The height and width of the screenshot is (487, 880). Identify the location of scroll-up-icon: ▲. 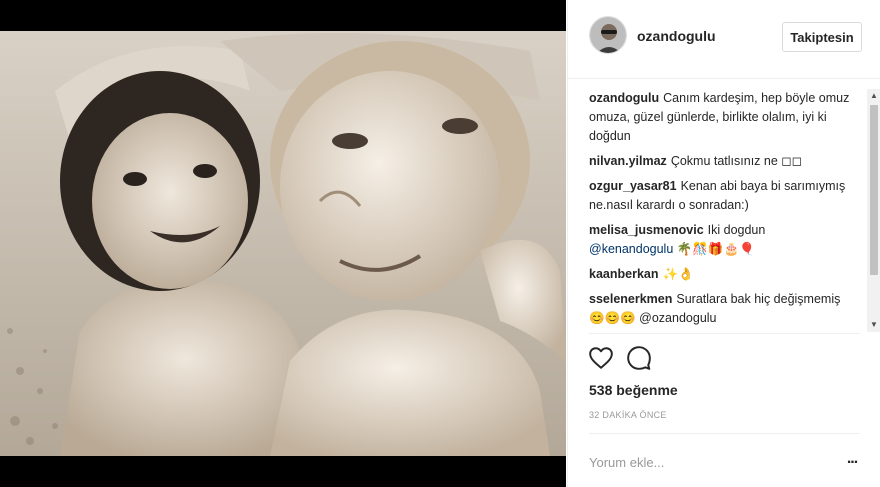
(873, 96).